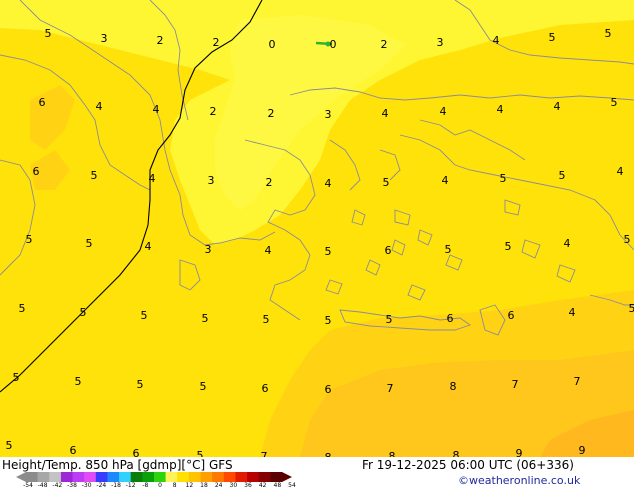  I want to click on scale-tick-label: 36, so click(248, 485).